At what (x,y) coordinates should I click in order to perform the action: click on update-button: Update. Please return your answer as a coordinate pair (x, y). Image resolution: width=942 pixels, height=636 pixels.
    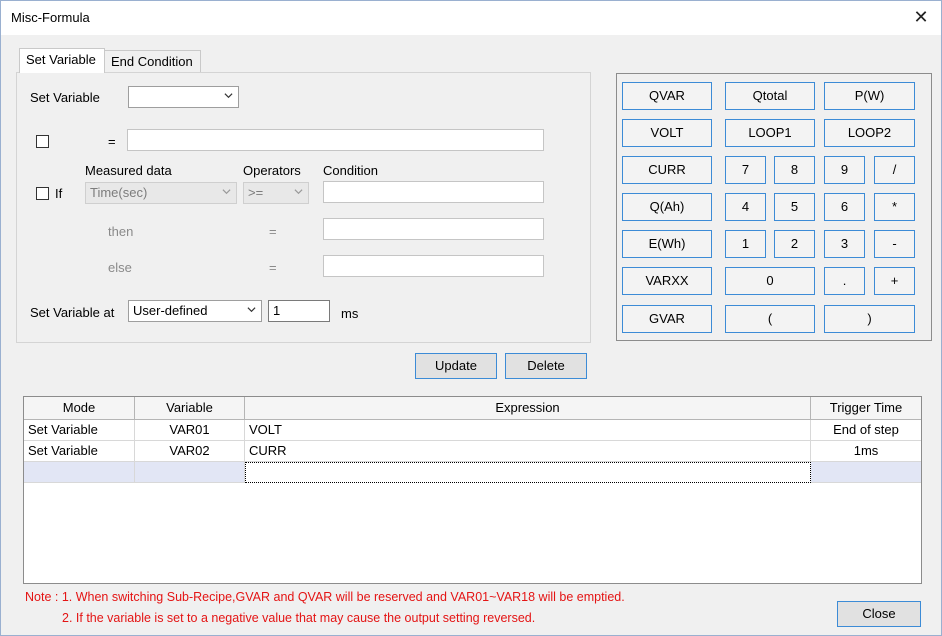
    Looking at the image, I should click on (456, 366).